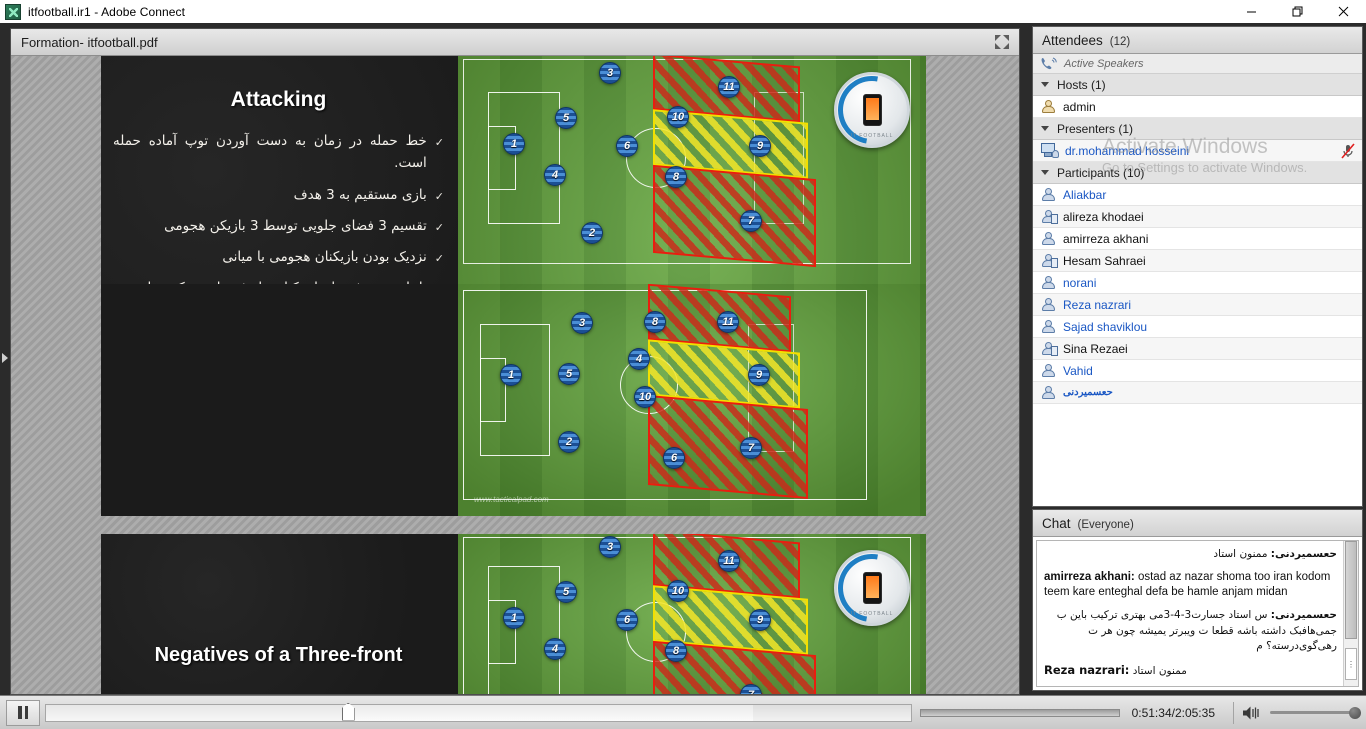 The width and height of the screenshot is (1366, 729). I want to click on list-item: ✓ تقسیم 3 فضای جلویی توسط 3 بازیکن هجومی, so click(278, 226).